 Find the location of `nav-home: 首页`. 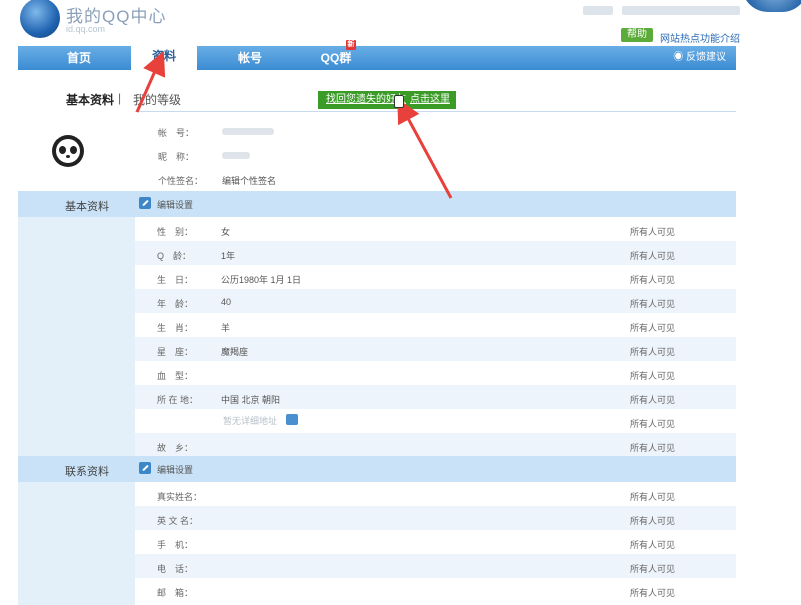

nav-home: 首页 is located at coordinates (79, 58).